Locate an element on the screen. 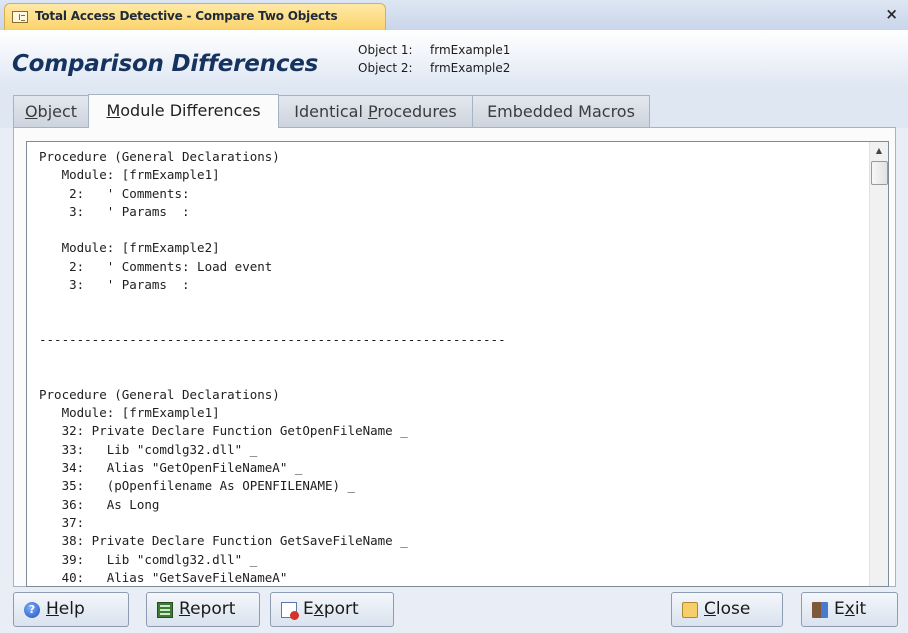 This screenshot has width=908, height=633. exit-label-pre: E is located at coordinates (839, 609).